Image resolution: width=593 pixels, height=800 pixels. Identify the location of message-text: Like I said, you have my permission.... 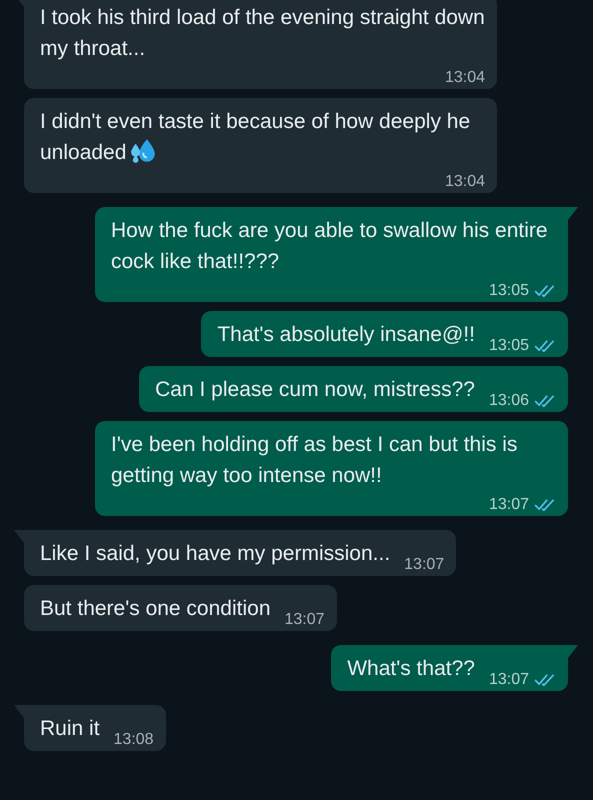
(215, 554).